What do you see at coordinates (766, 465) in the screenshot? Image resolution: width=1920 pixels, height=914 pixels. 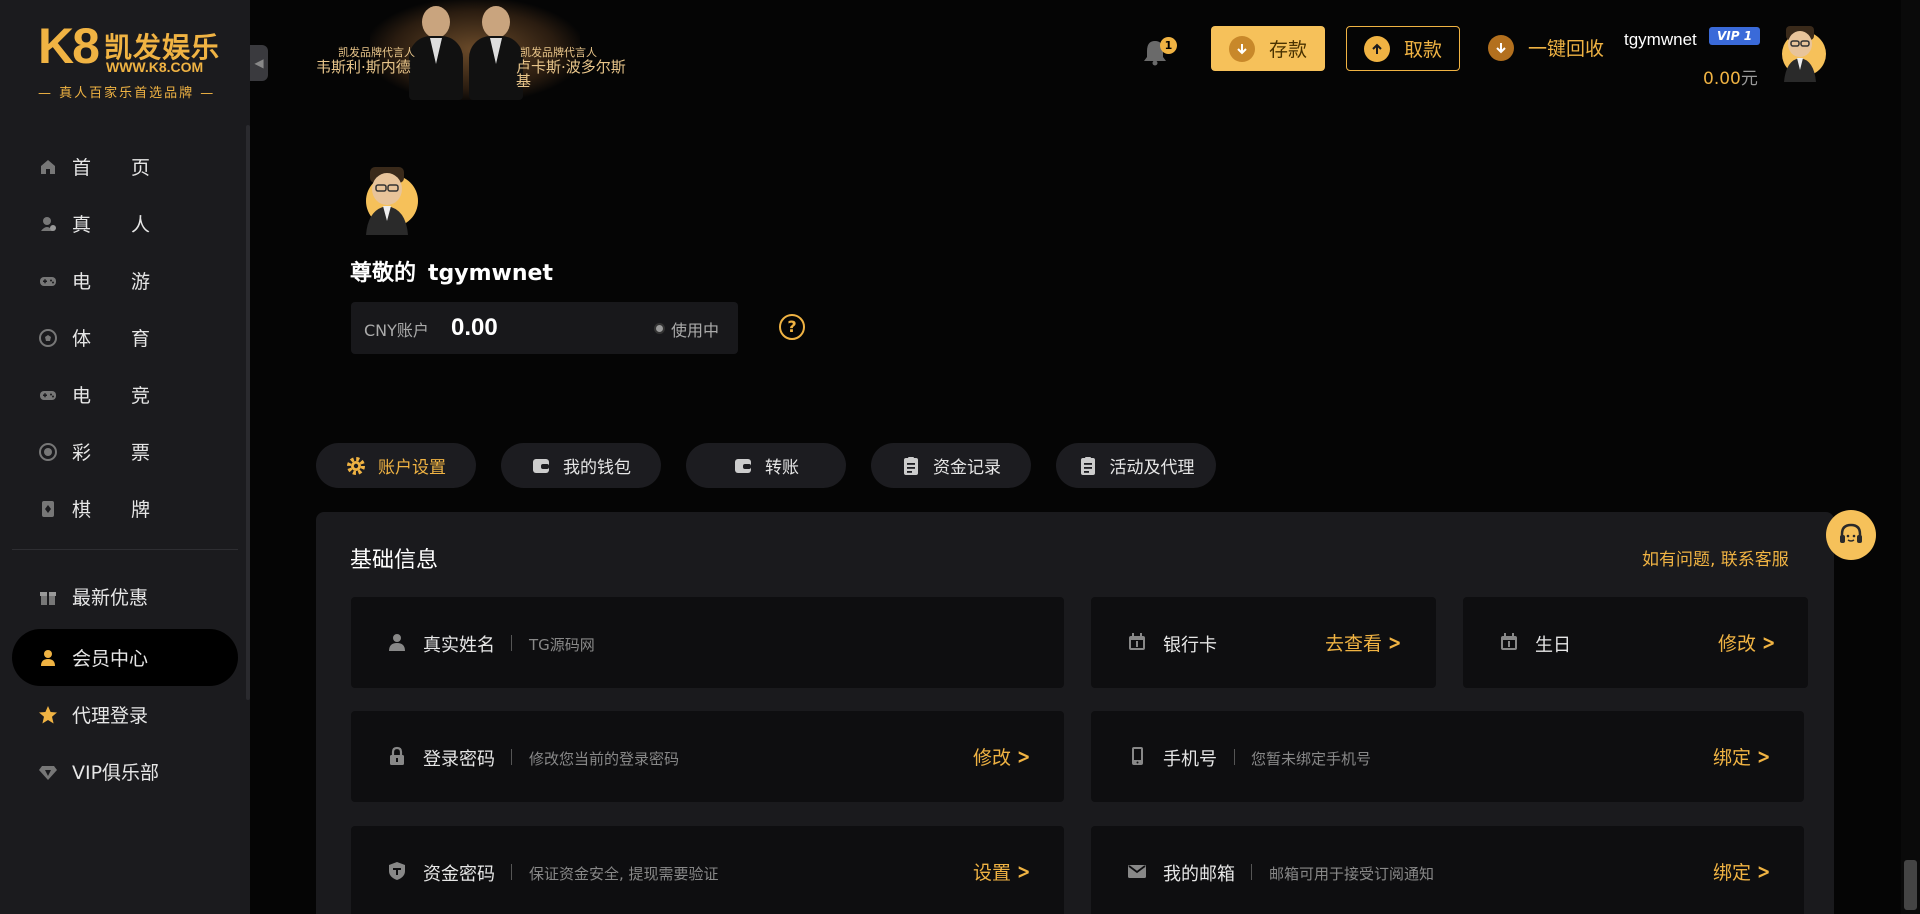 I see `tab-transfer: 转账` at bounding box center [766, 465].